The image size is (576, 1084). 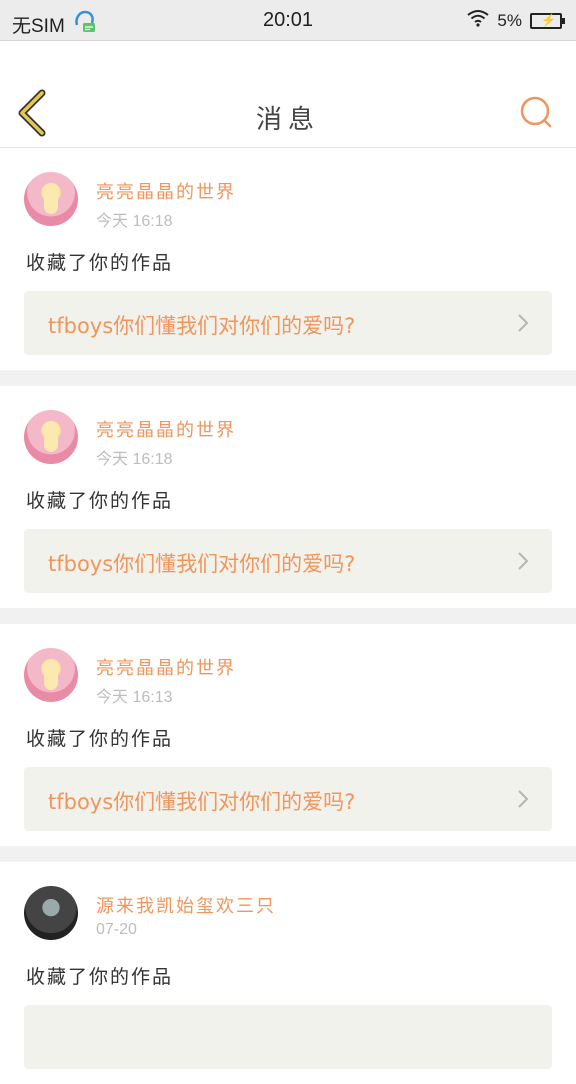 I want to click on status-right: 5% ⚡, so click(x=516, y=20).